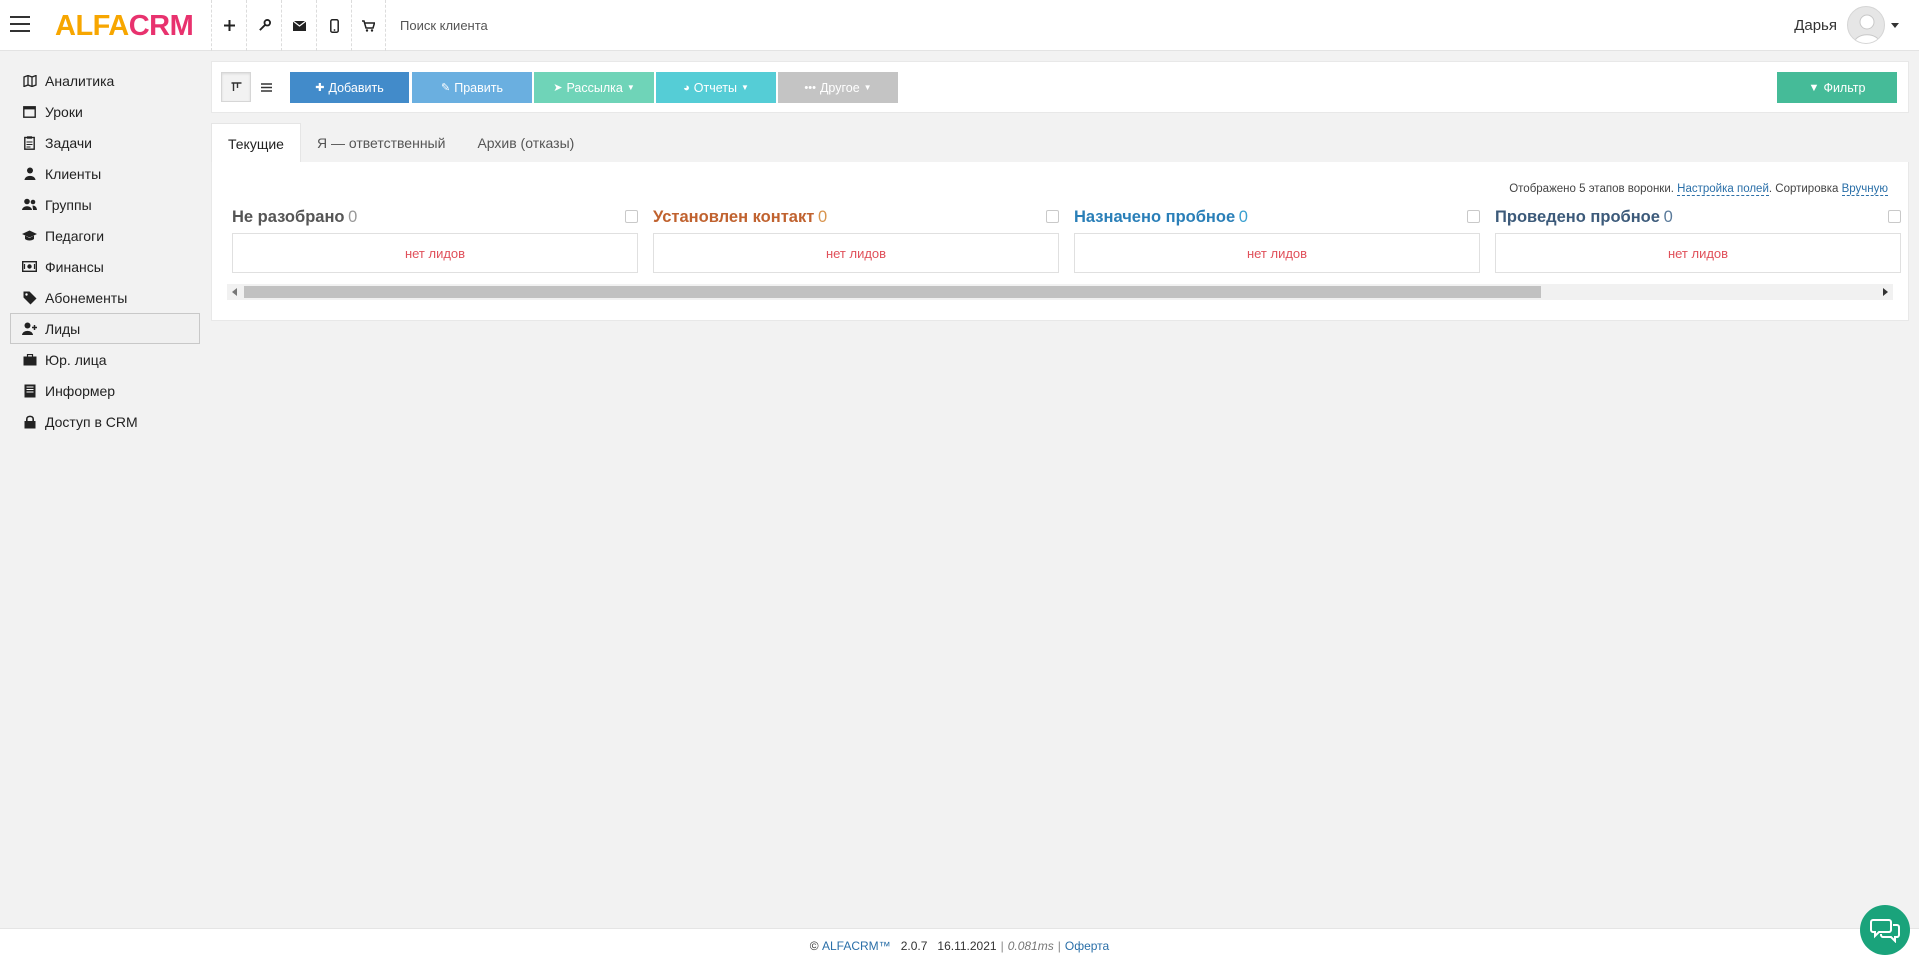 Image resolution: width=1919 pixels, height=963 pixels. What do you see at coordinates (1866, 25) in the screenshot?
I see `avatar` at bounding box center [1866, 25].